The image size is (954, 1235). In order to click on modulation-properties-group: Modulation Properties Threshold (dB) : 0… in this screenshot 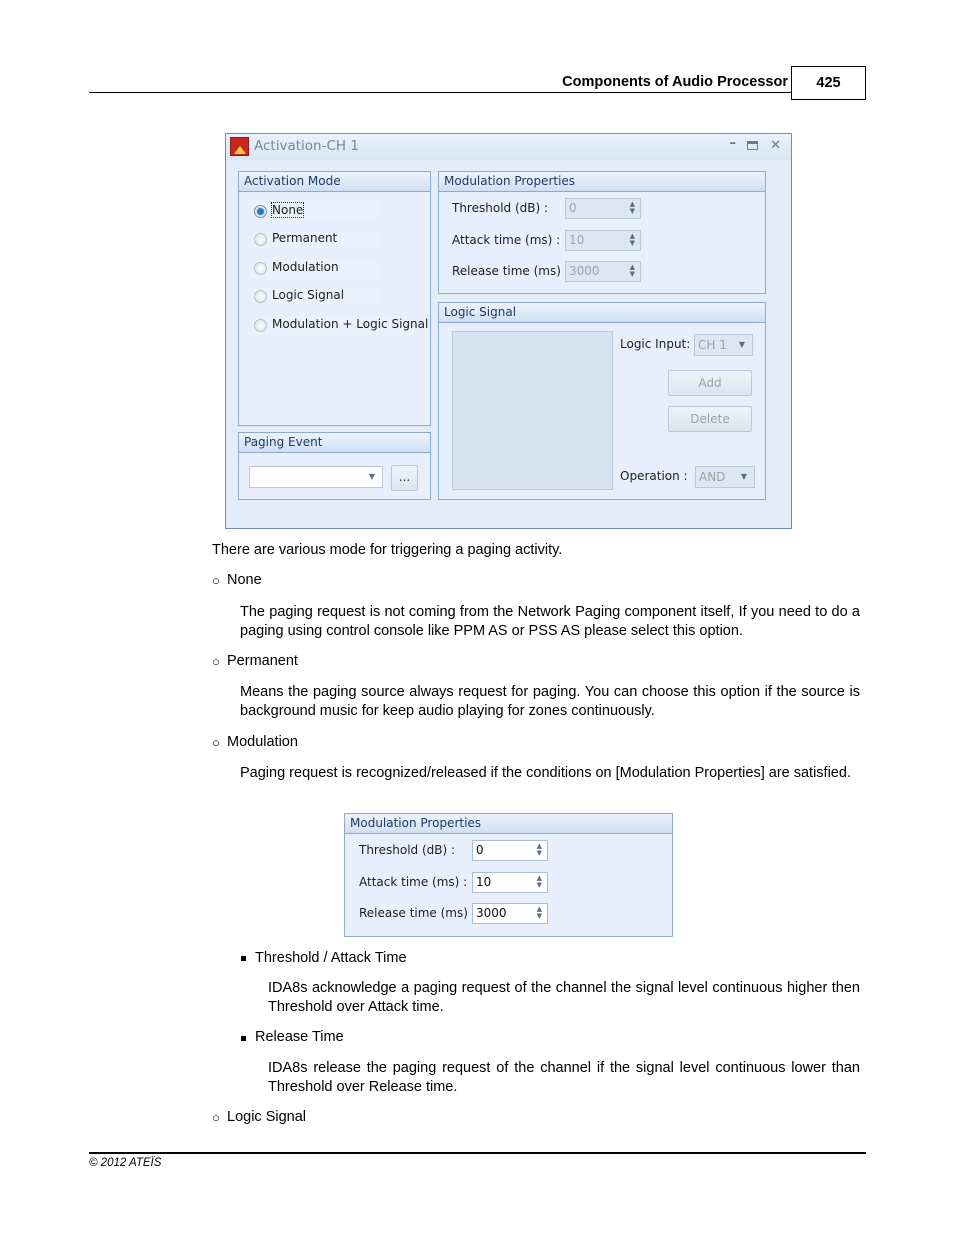, I will do `click(602, 232)`.